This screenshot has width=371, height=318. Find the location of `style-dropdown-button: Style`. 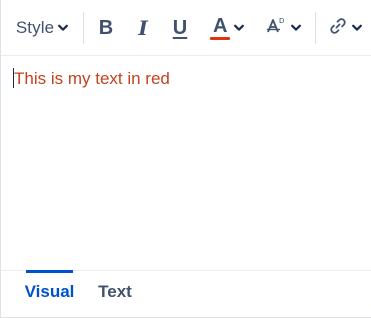

style-dropdown-button: Style is located at coordinates (42, 28).